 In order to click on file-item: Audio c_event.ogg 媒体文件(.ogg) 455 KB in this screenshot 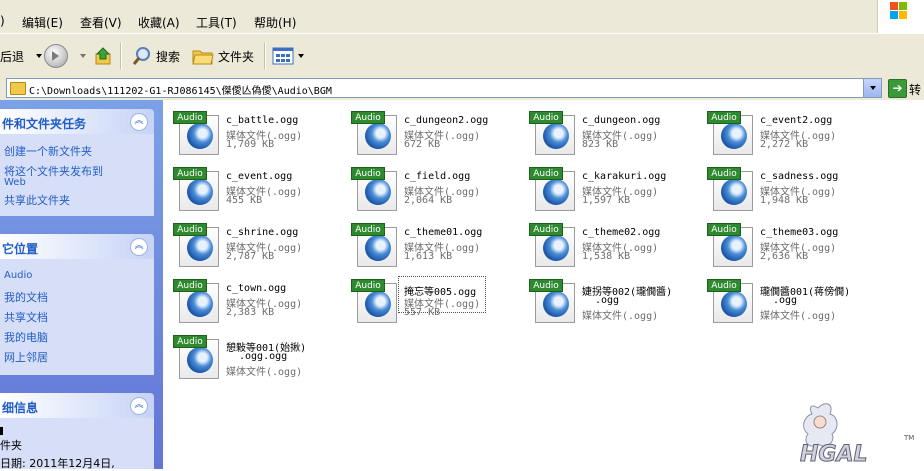, I will do `click(253, 186)`.